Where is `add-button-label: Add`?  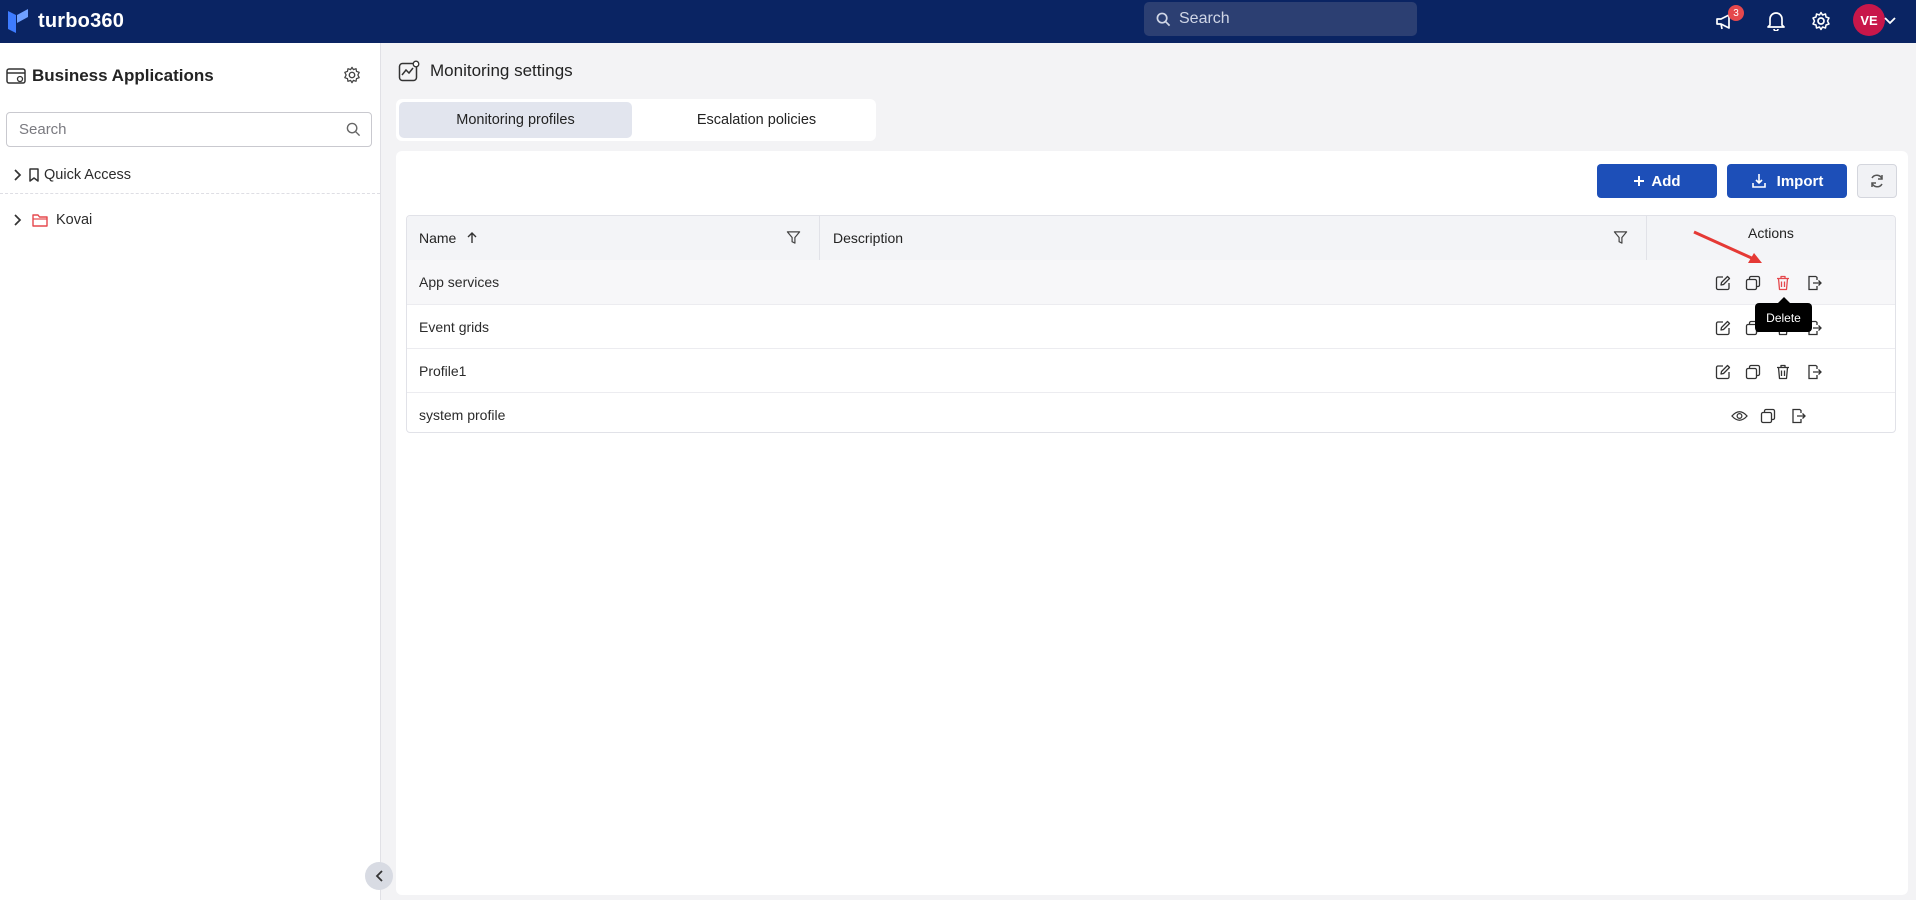
add-button-label: Add is located at coordinates (1666, 181).